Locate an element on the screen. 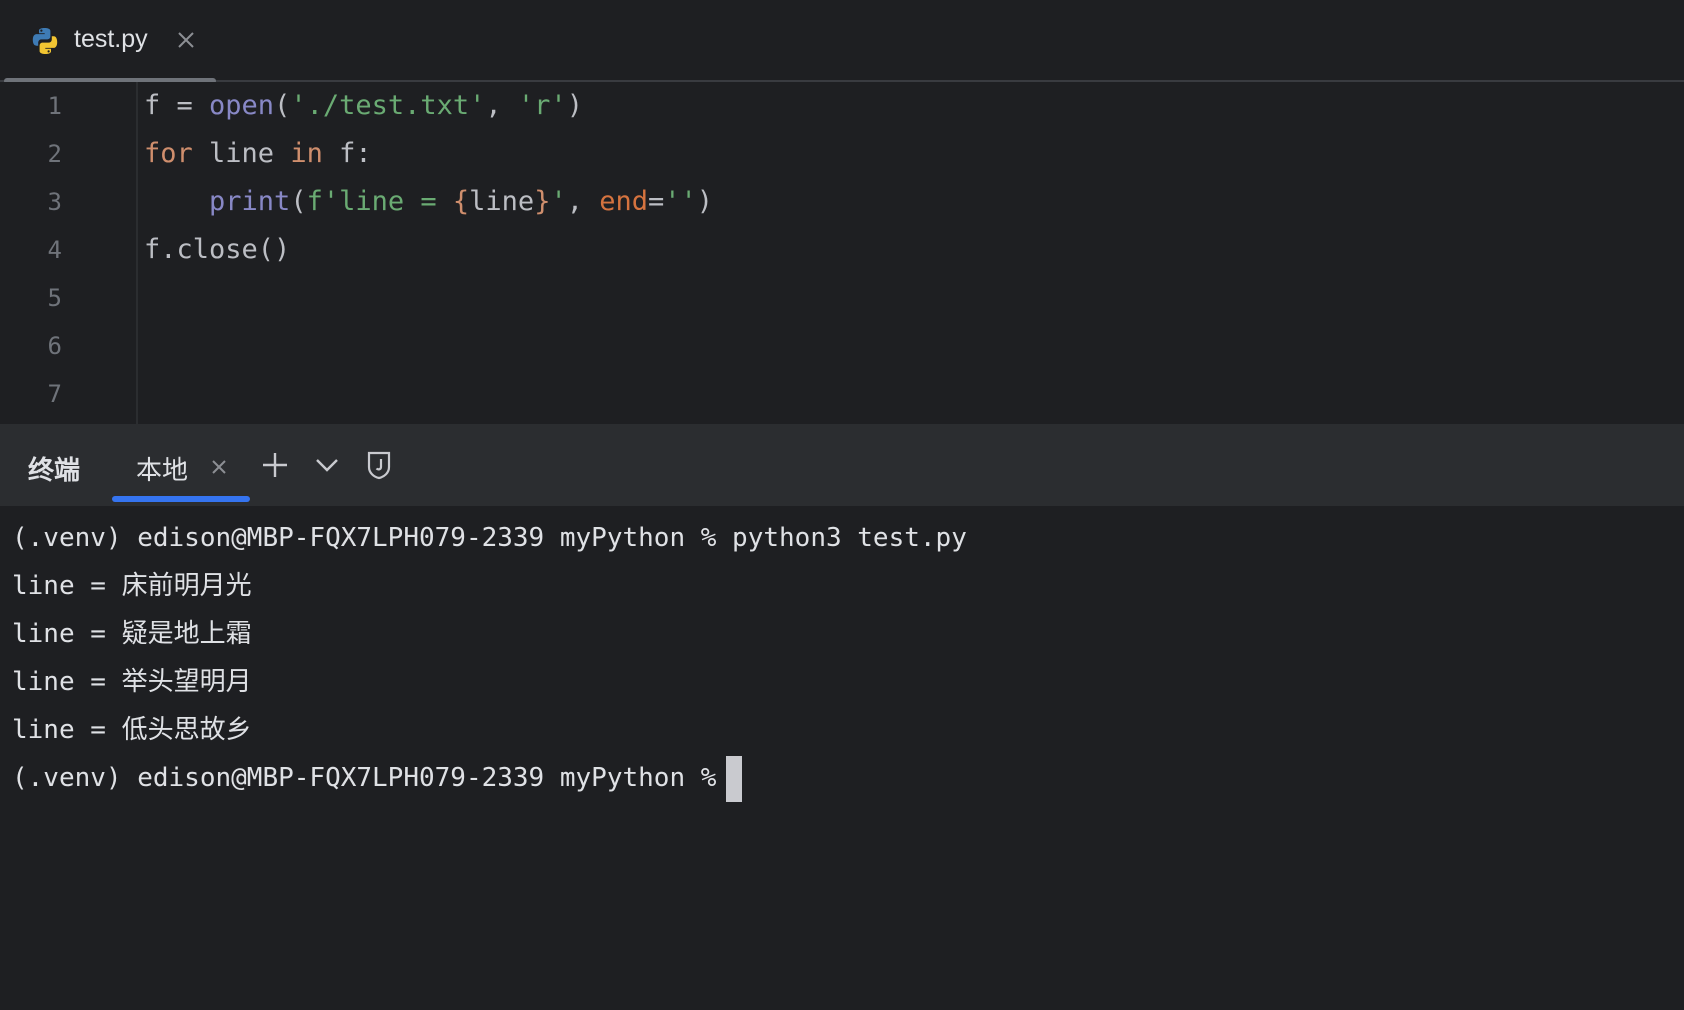 The image size is (1684, 1010). active-tab-indicator is located at coordinates (181, 499).